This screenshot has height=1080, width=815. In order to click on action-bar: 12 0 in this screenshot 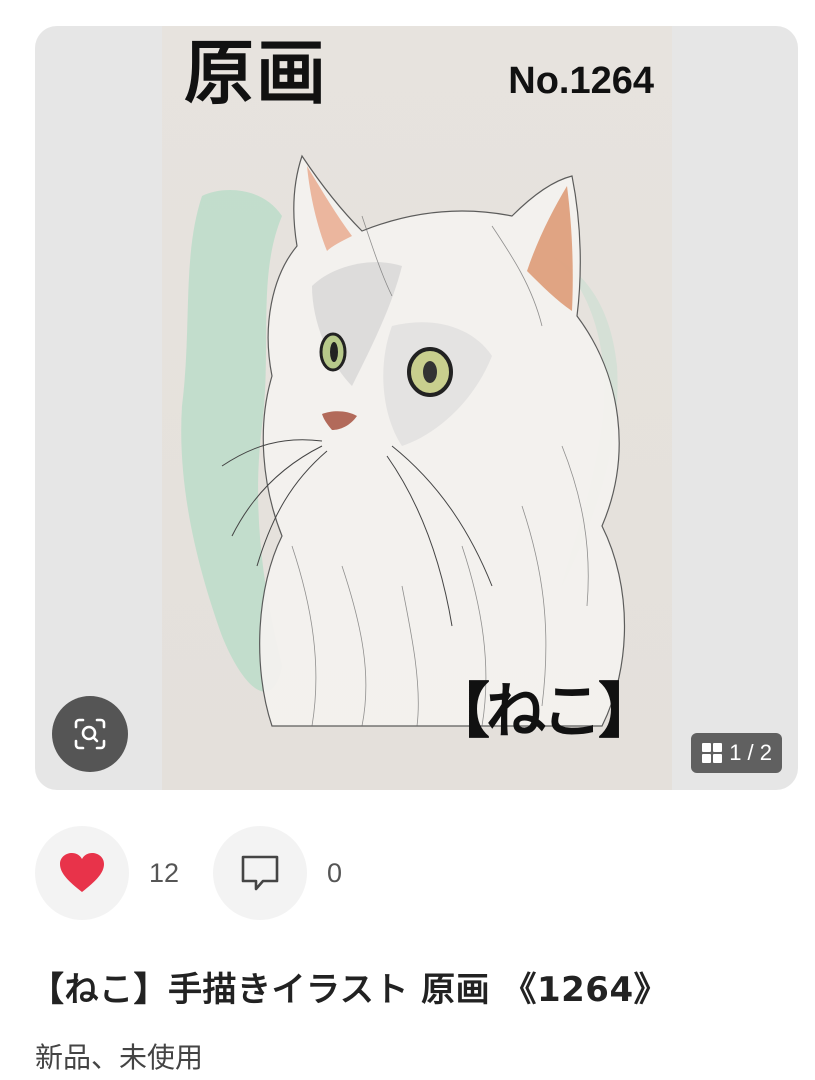, I will do `click(188, 873)`.